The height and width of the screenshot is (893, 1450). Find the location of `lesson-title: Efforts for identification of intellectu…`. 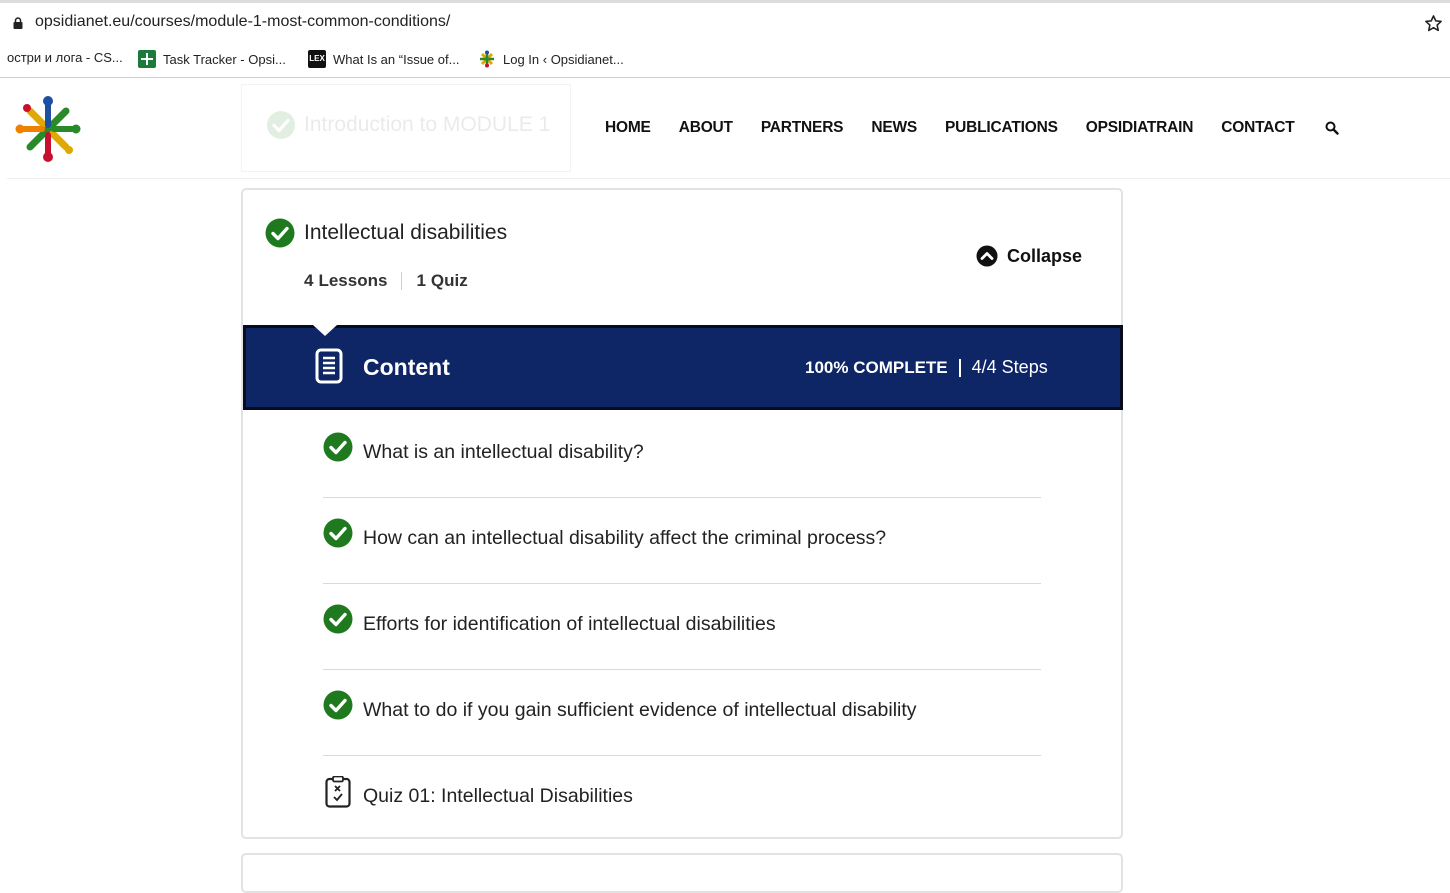

lesson-title: Efforts for identification of intellectu… is located at coordinates (569, 624).